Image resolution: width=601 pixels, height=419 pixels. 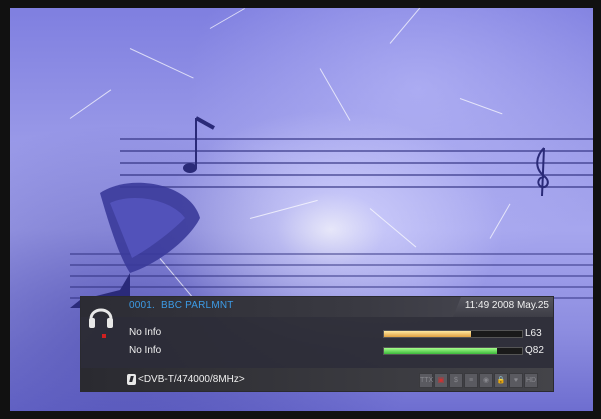 I want to click on channel-number: 0001., so click(x=142, y=305).